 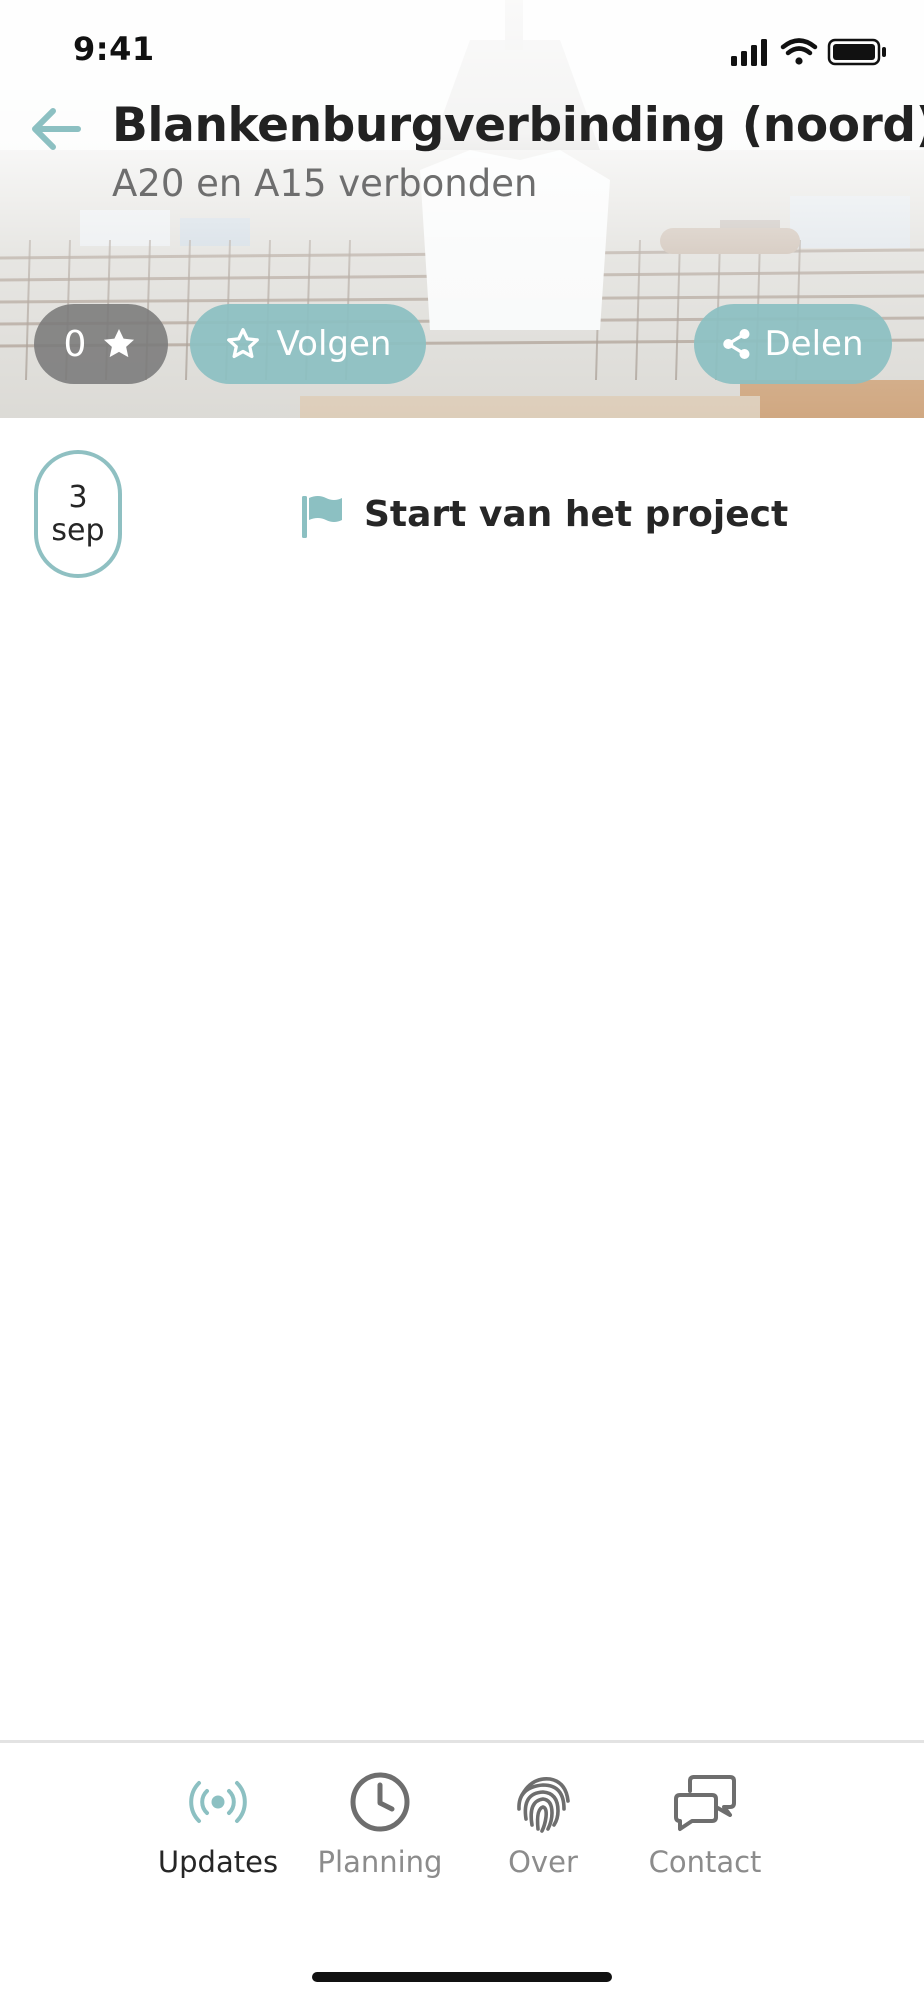 I want to click on tab-updates-label: Updates, so click(x=218, y=1862).